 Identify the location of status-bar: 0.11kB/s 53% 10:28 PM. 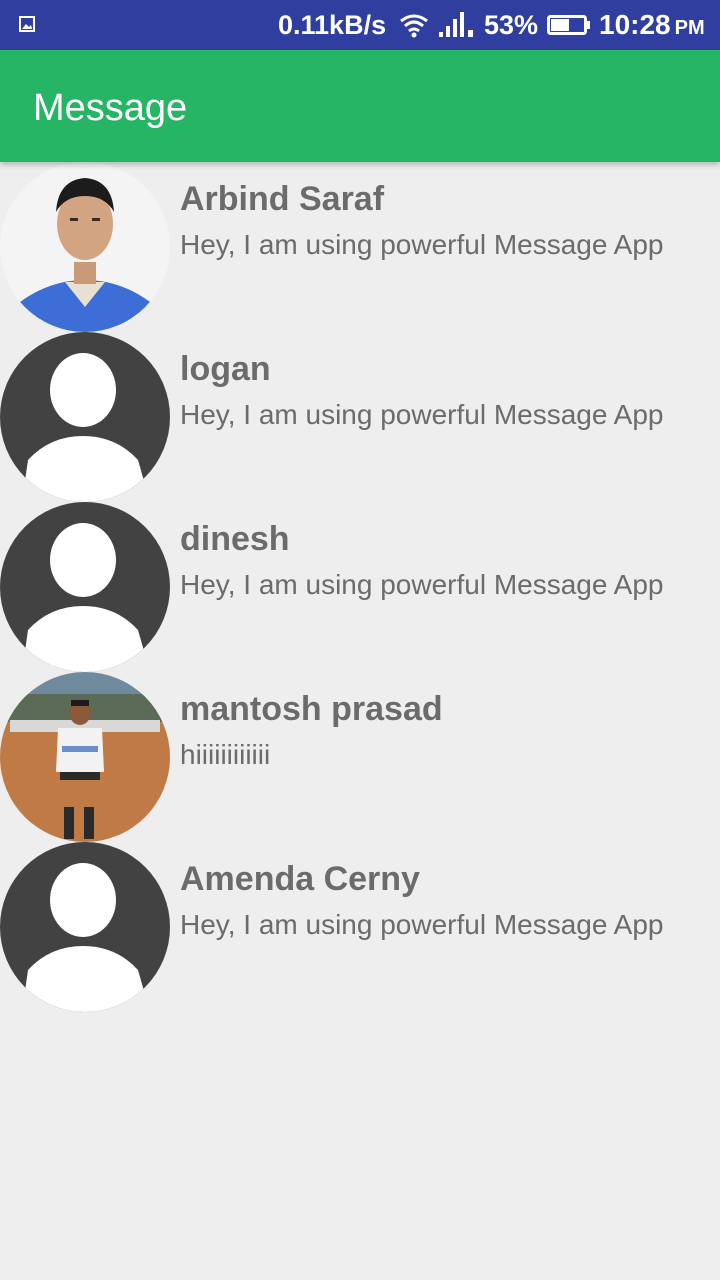
(360, 25).